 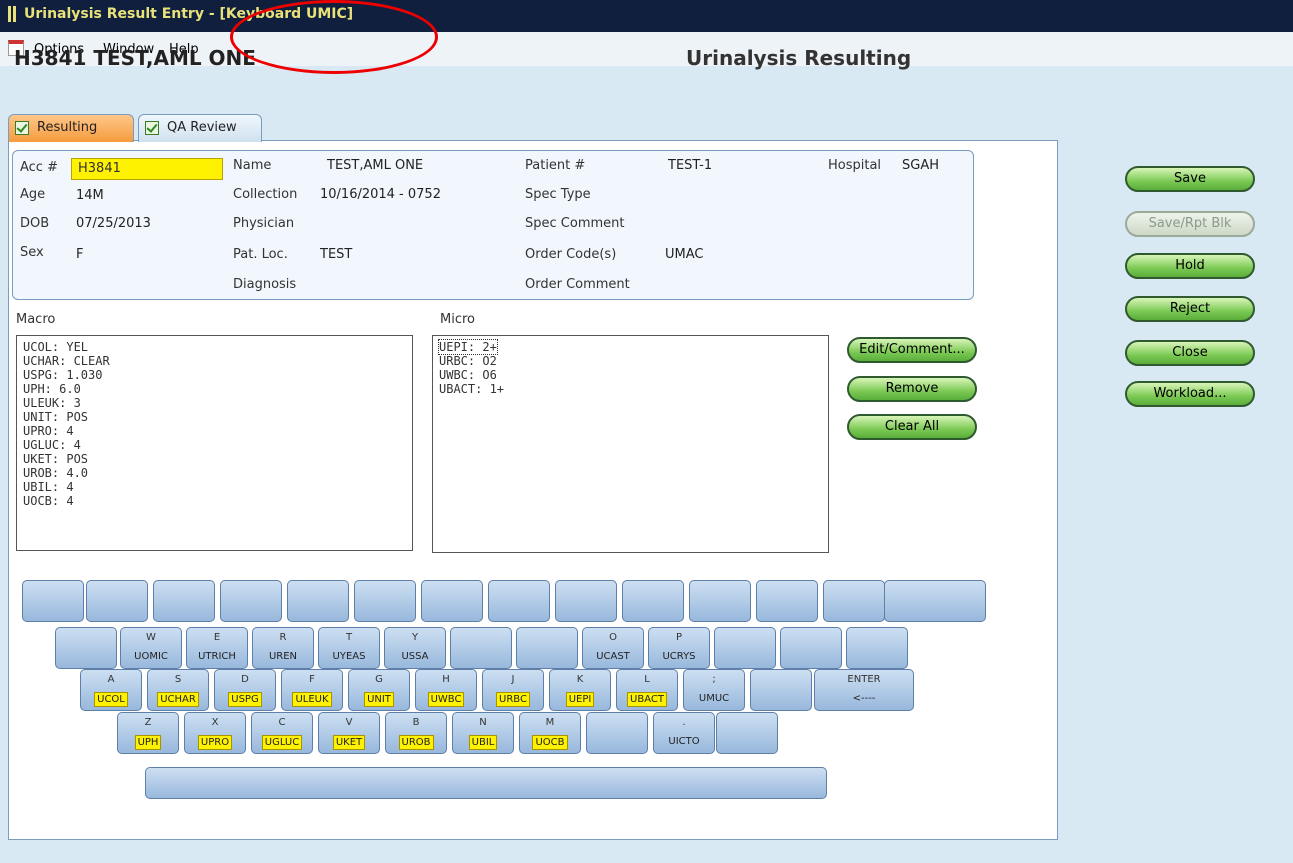 What do you see at coordinates (630, 361) in the screenshot?
I see `list-item: URBC: O2` at bounding box center [630, 361].